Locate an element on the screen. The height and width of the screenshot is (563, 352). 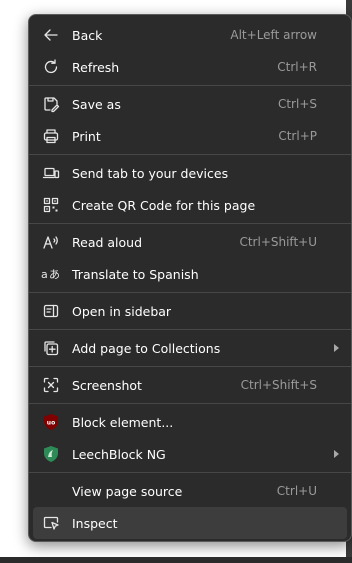
menu-item-leechblock: LeechBlock NG is located at coordinates (190, 454).